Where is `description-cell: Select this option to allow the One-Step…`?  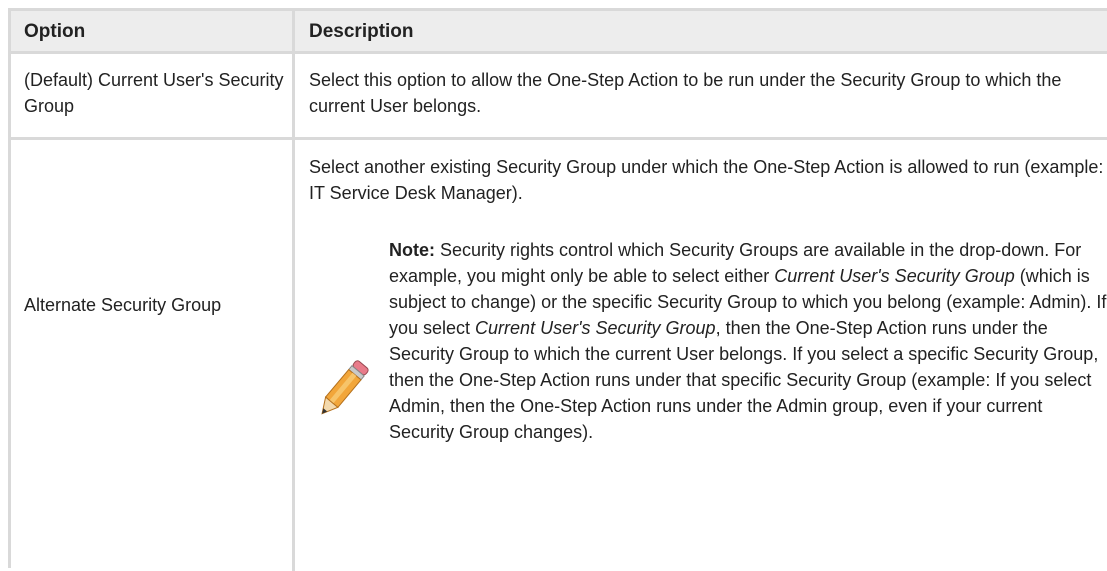 description-cell: Select this option to allow the One-Step… is located at coordinates (685, 93).